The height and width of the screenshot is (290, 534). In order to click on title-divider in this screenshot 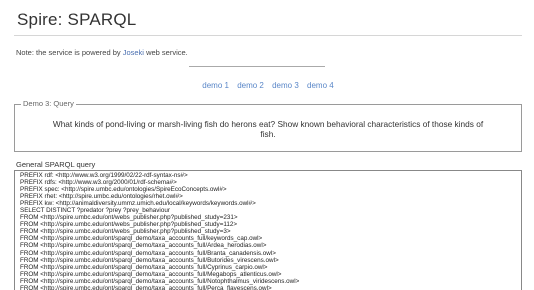, I will do `click(268, 35)`.